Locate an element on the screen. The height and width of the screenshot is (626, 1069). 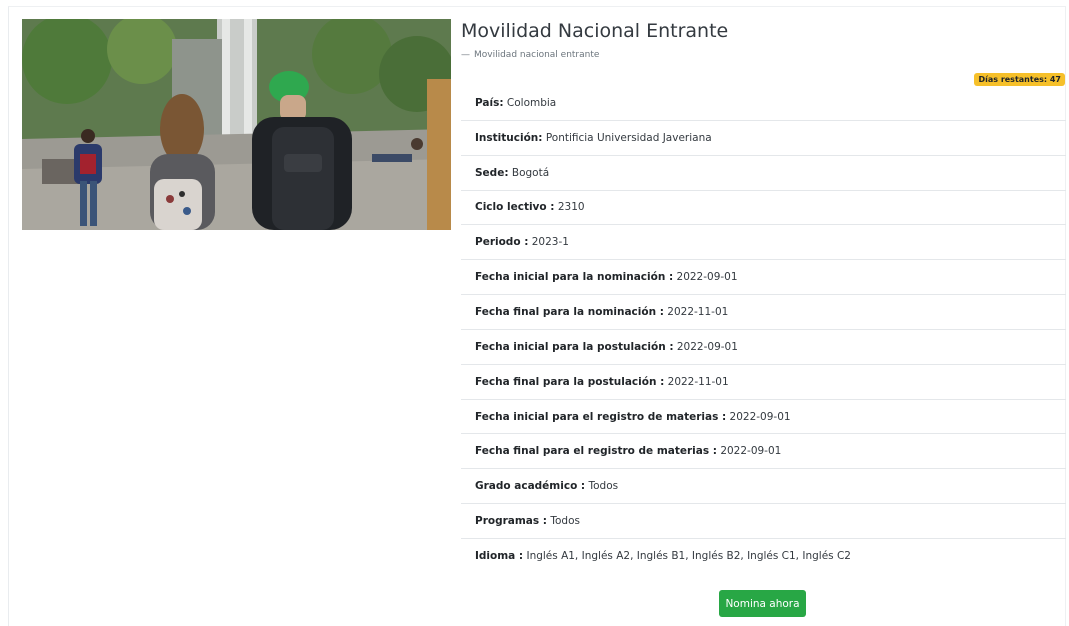
page-title: Movilidad Nacional Entrante is located at coordinates (595, 31).